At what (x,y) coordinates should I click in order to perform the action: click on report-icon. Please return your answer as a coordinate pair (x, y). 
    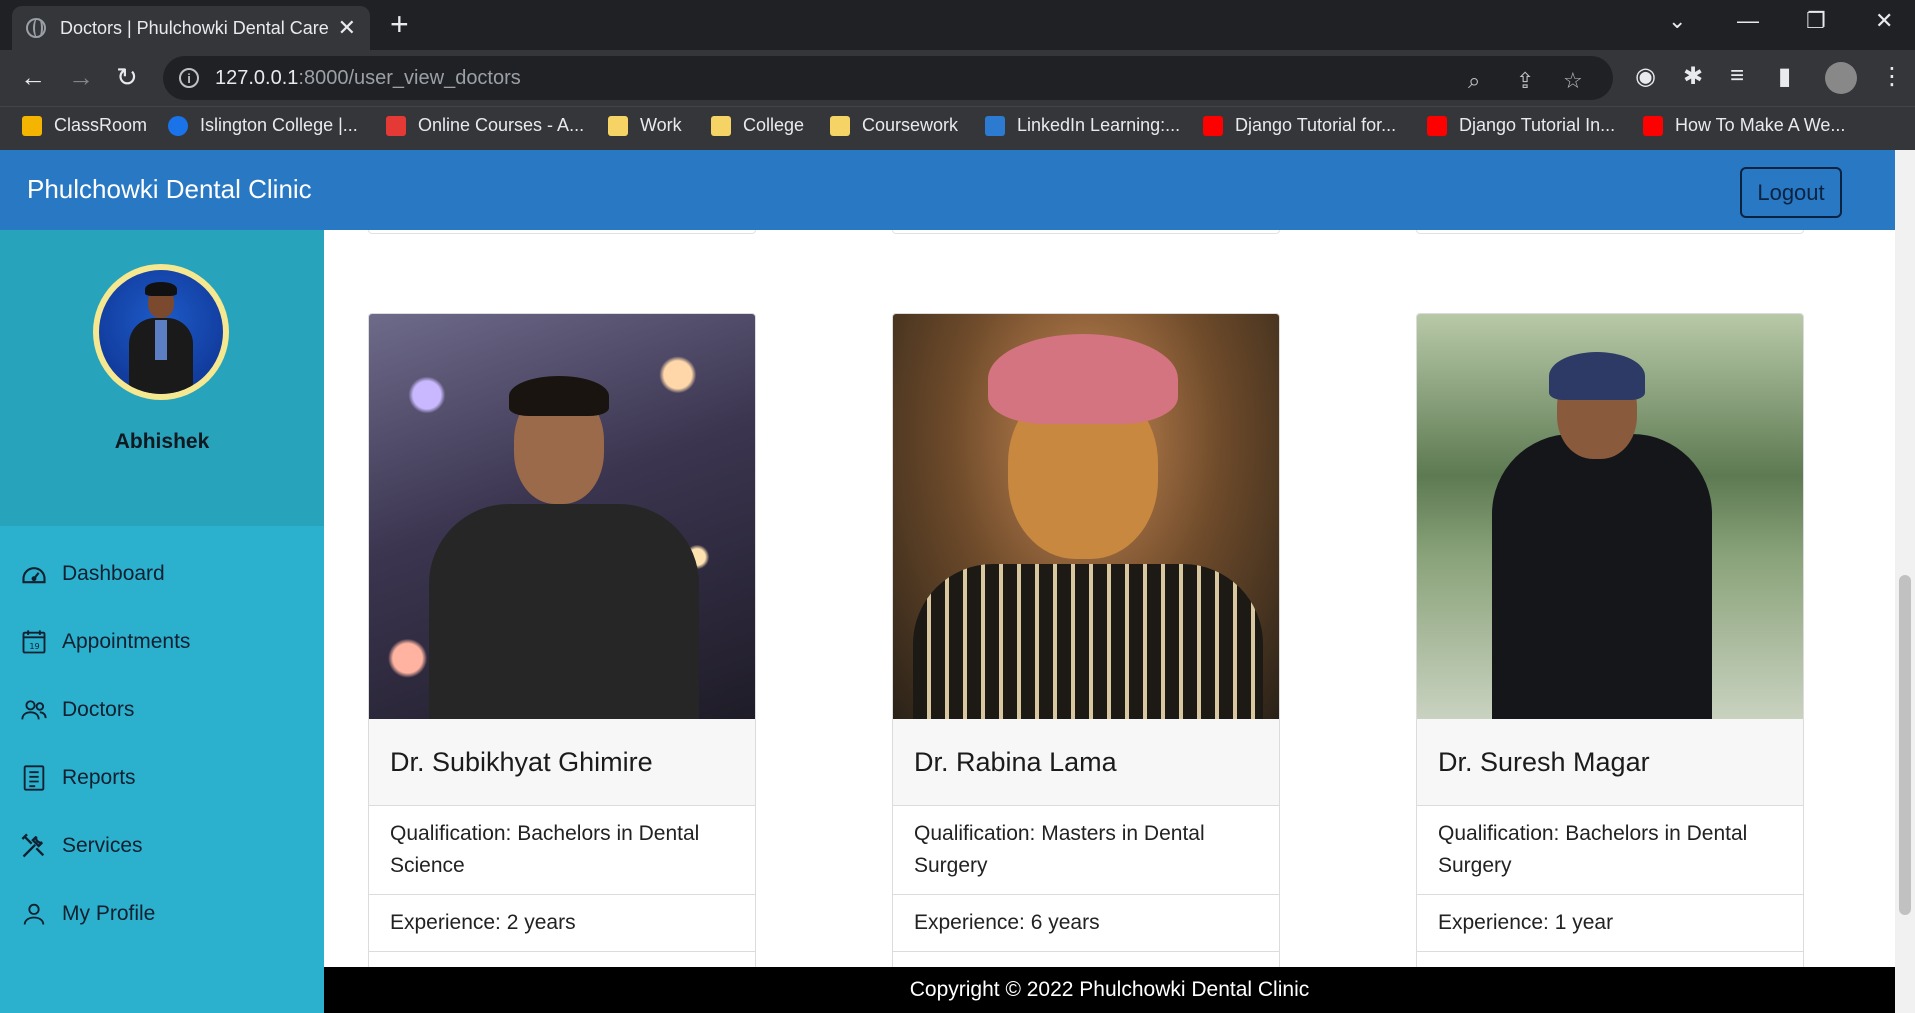
    Looking at the image, I should click on (34, 778).